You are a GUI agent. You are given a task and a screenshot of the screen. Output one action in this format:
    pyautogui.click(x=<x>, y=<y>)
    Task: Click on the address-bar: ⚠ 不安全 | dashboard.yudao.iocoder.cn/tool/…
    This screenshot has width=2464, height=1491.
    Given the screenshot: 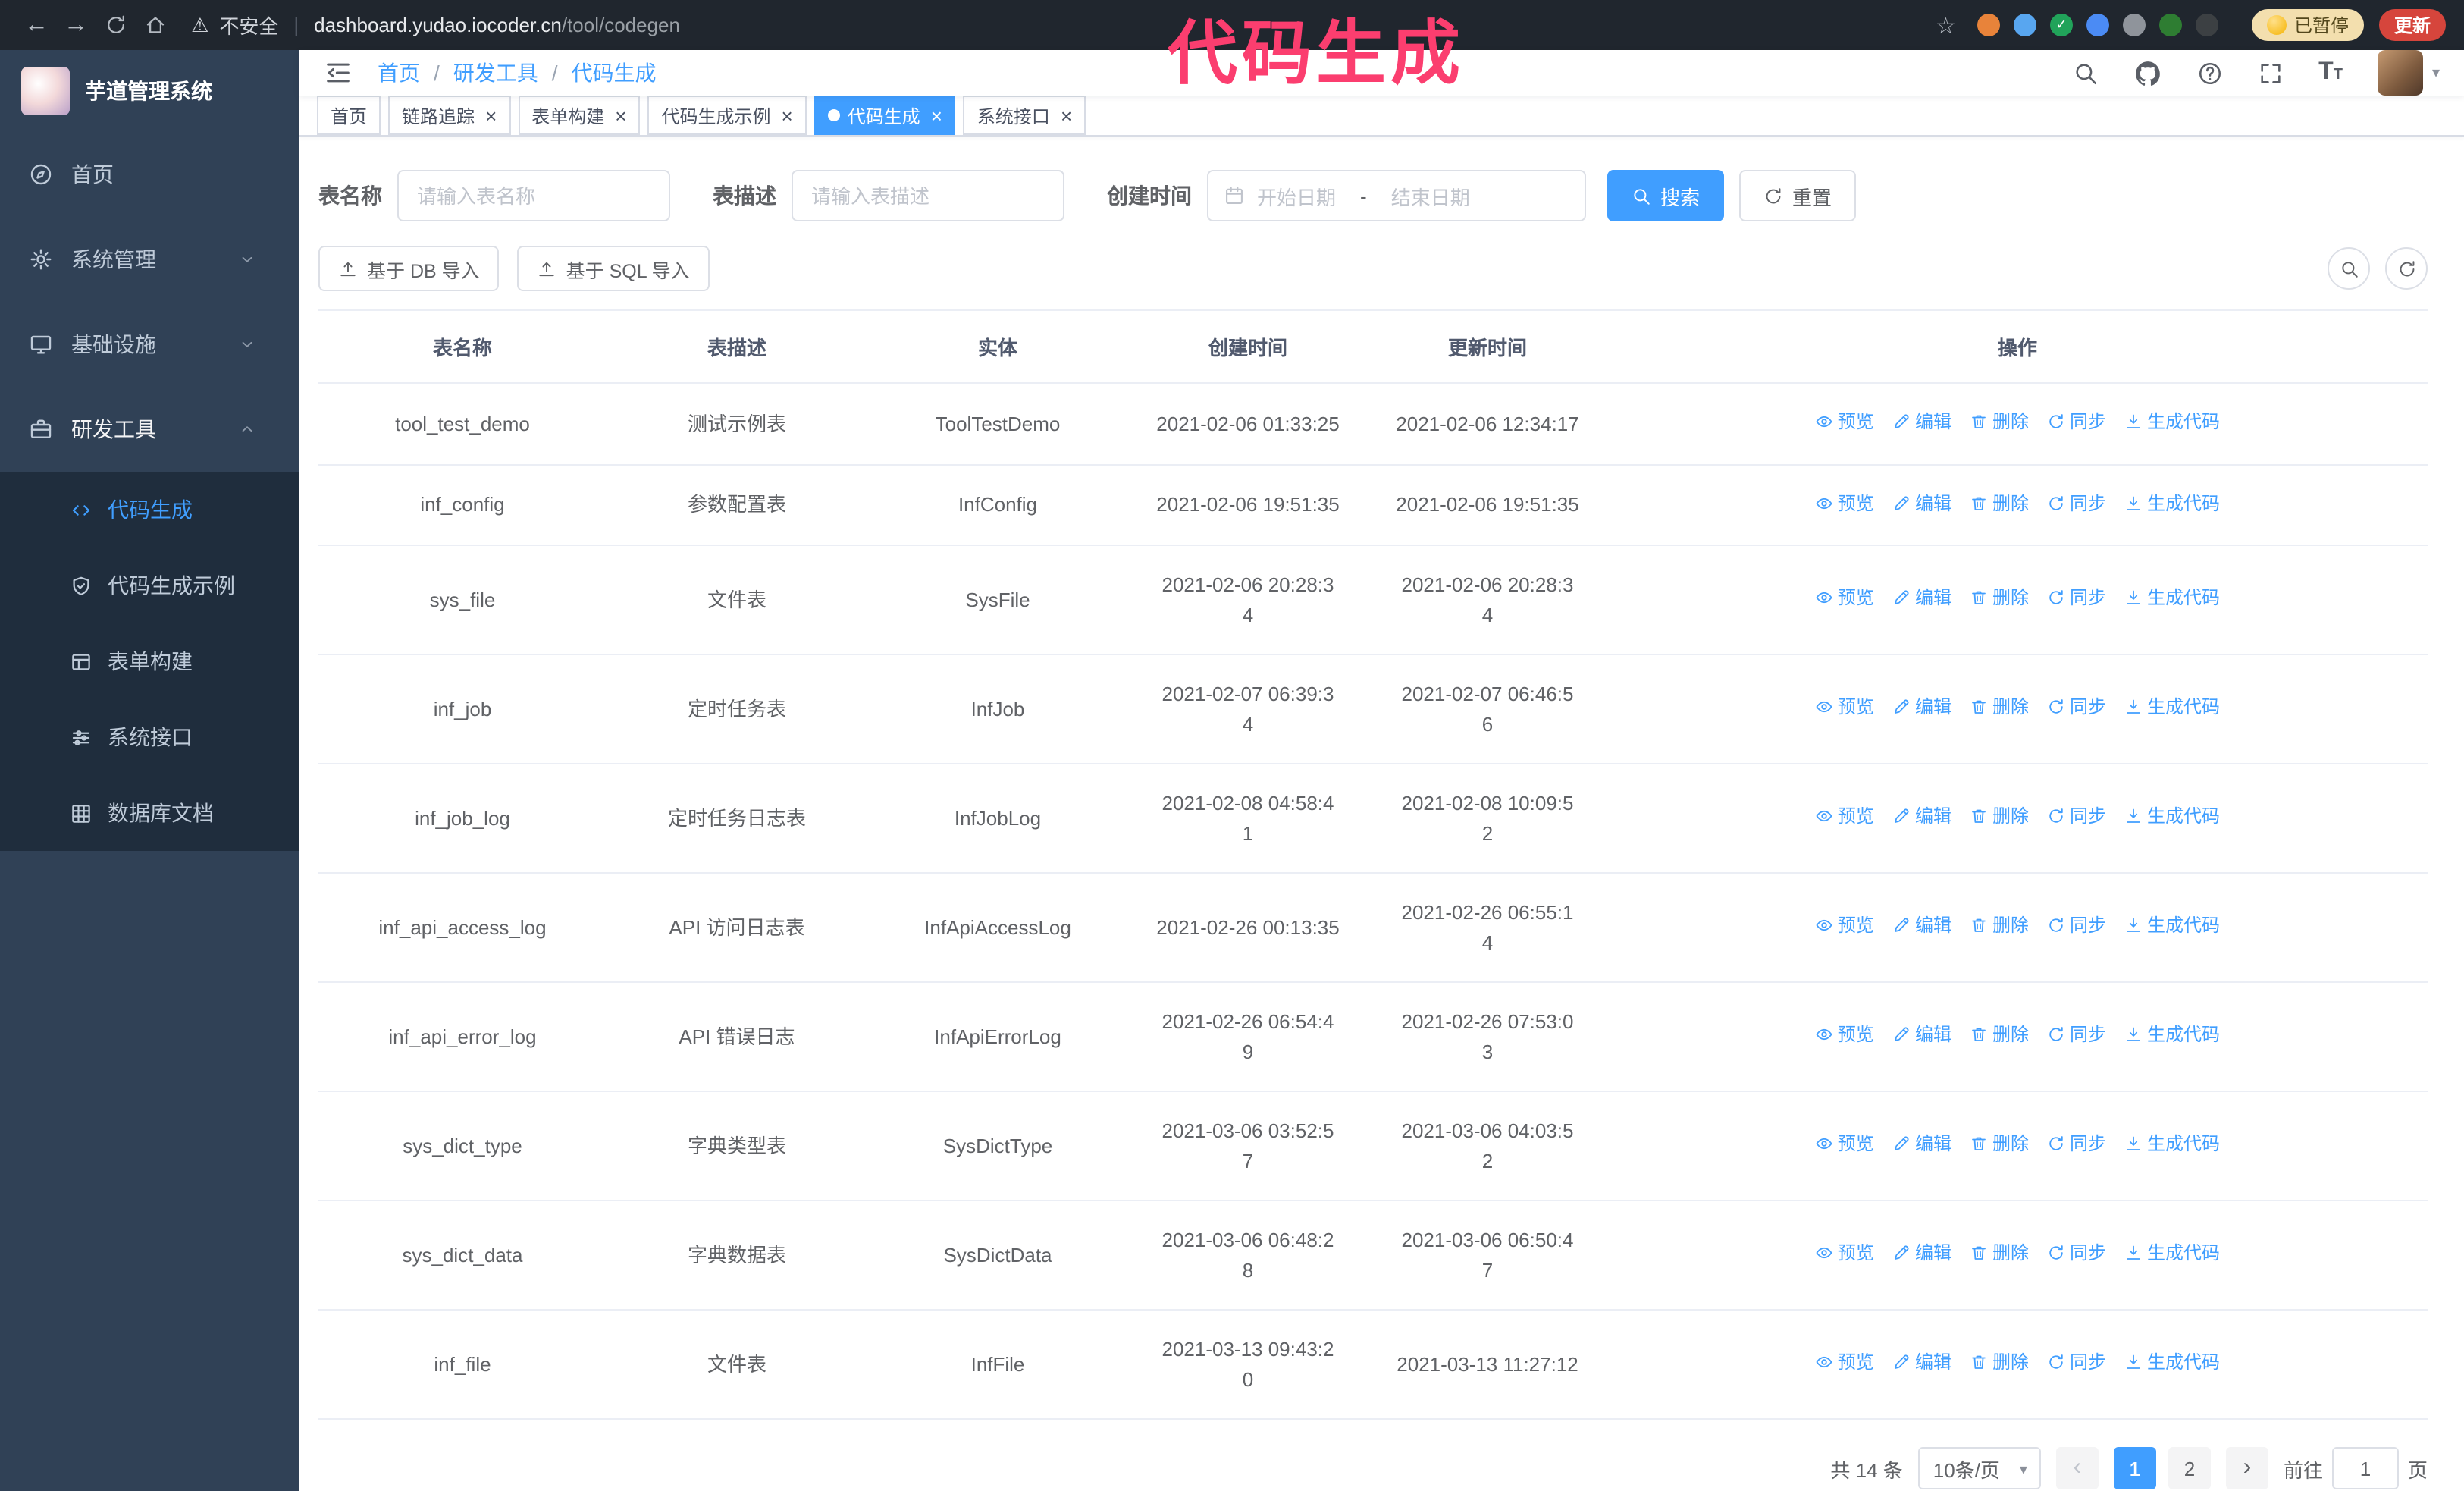 What is the action you would take?
    pyautogui.click(x=1054, y=25)
    